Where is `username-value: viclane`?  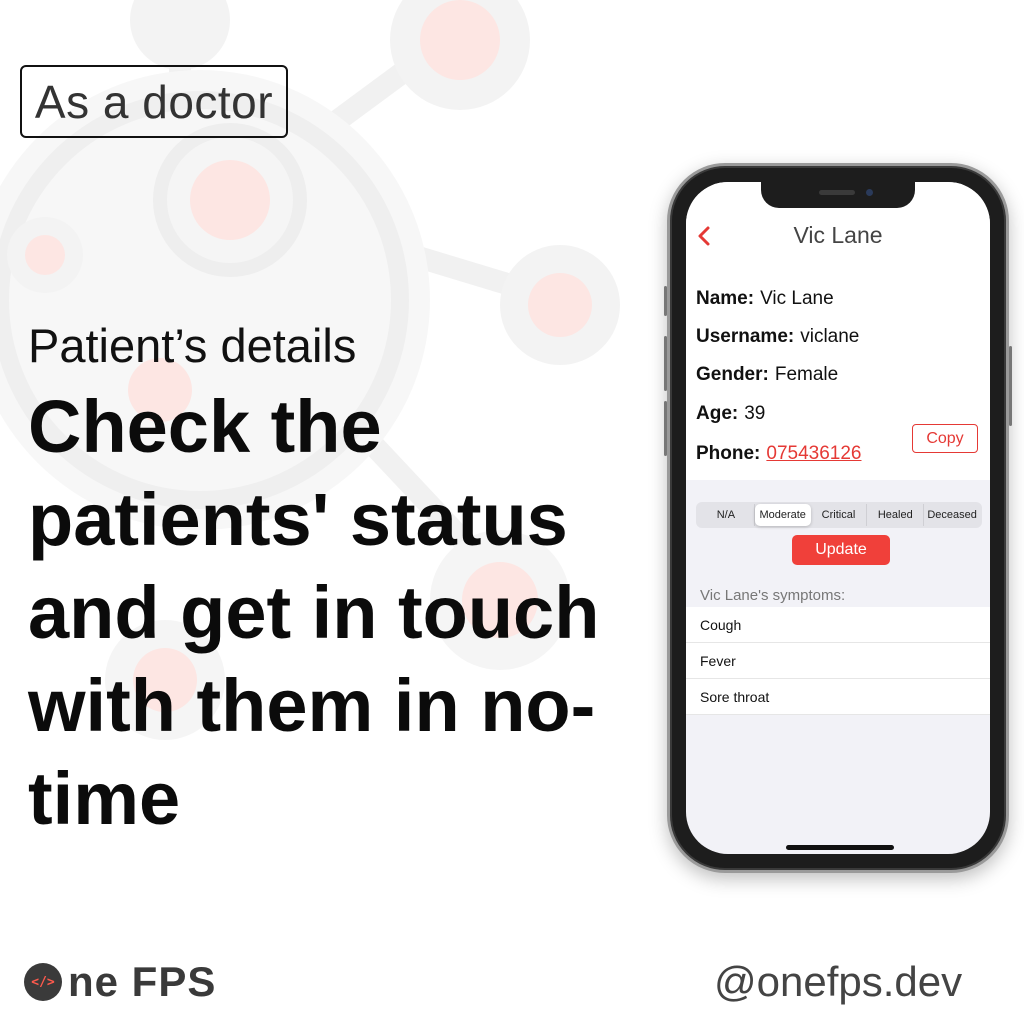 username-value: viclane is located at coordinates (830, 336).